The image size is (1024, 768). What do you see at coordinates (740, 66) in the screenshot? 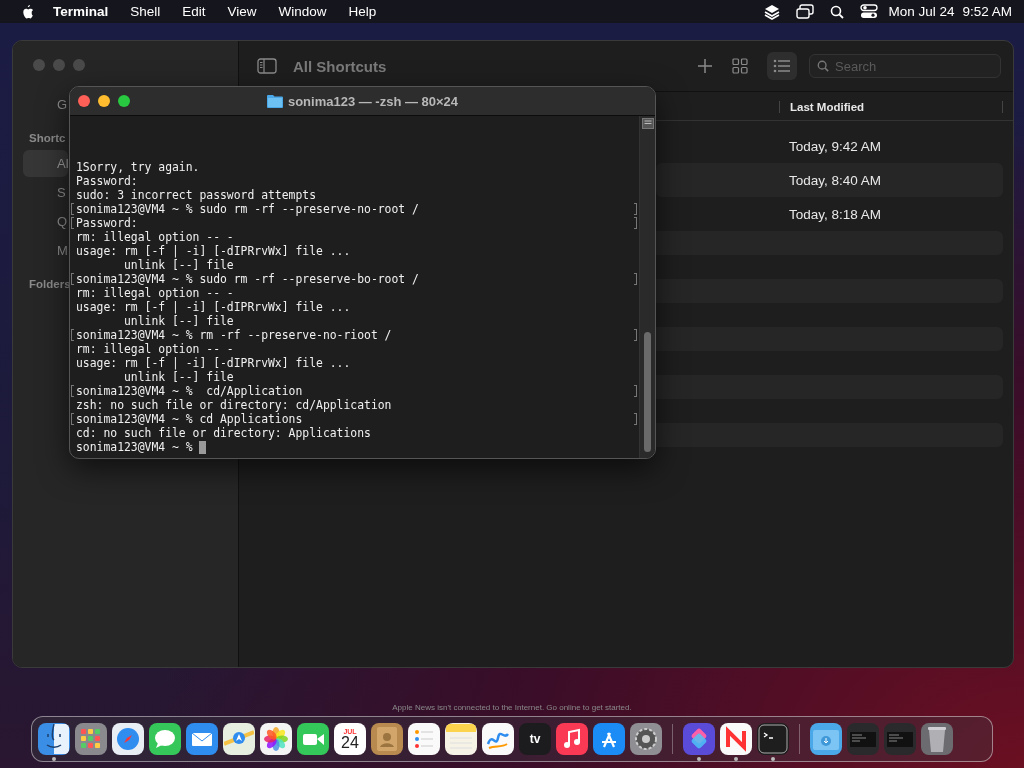
I see `grid-icon` at bounding box center [740, 66].